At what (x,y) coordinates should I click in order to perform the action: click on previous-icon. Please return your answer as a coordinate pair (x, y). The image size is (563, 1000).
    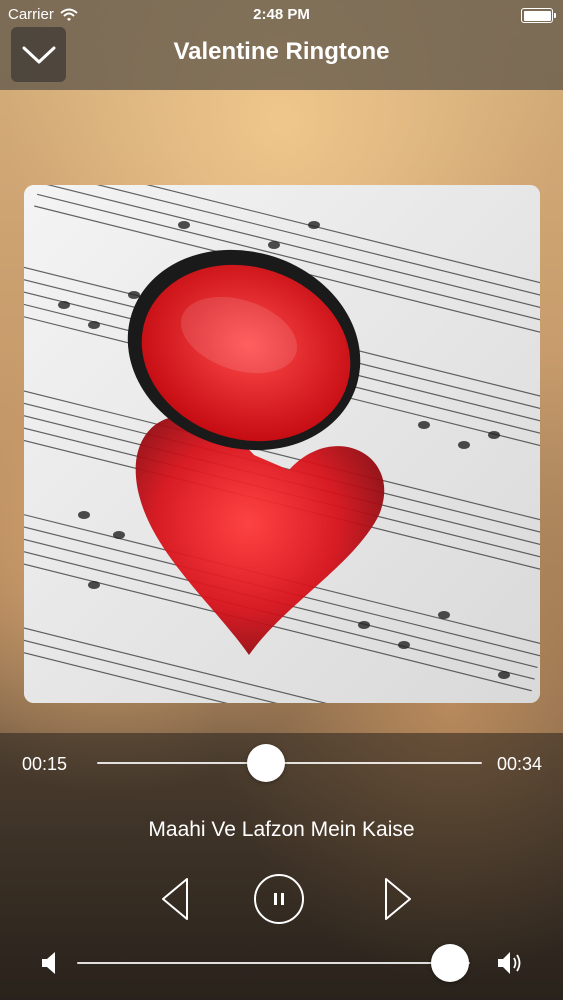
    Looking at the image, I should click on (175, 899).